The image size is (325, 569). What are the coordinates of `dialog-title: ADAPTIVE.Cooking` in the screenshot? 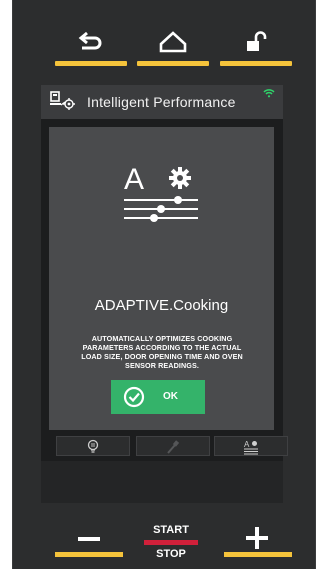 It's located at (161, 305).